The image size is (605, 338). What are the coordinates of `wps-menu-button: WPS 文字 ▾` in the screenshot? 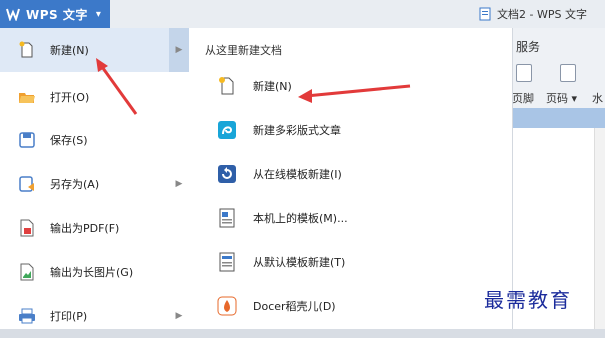 It's located at (55, 14).